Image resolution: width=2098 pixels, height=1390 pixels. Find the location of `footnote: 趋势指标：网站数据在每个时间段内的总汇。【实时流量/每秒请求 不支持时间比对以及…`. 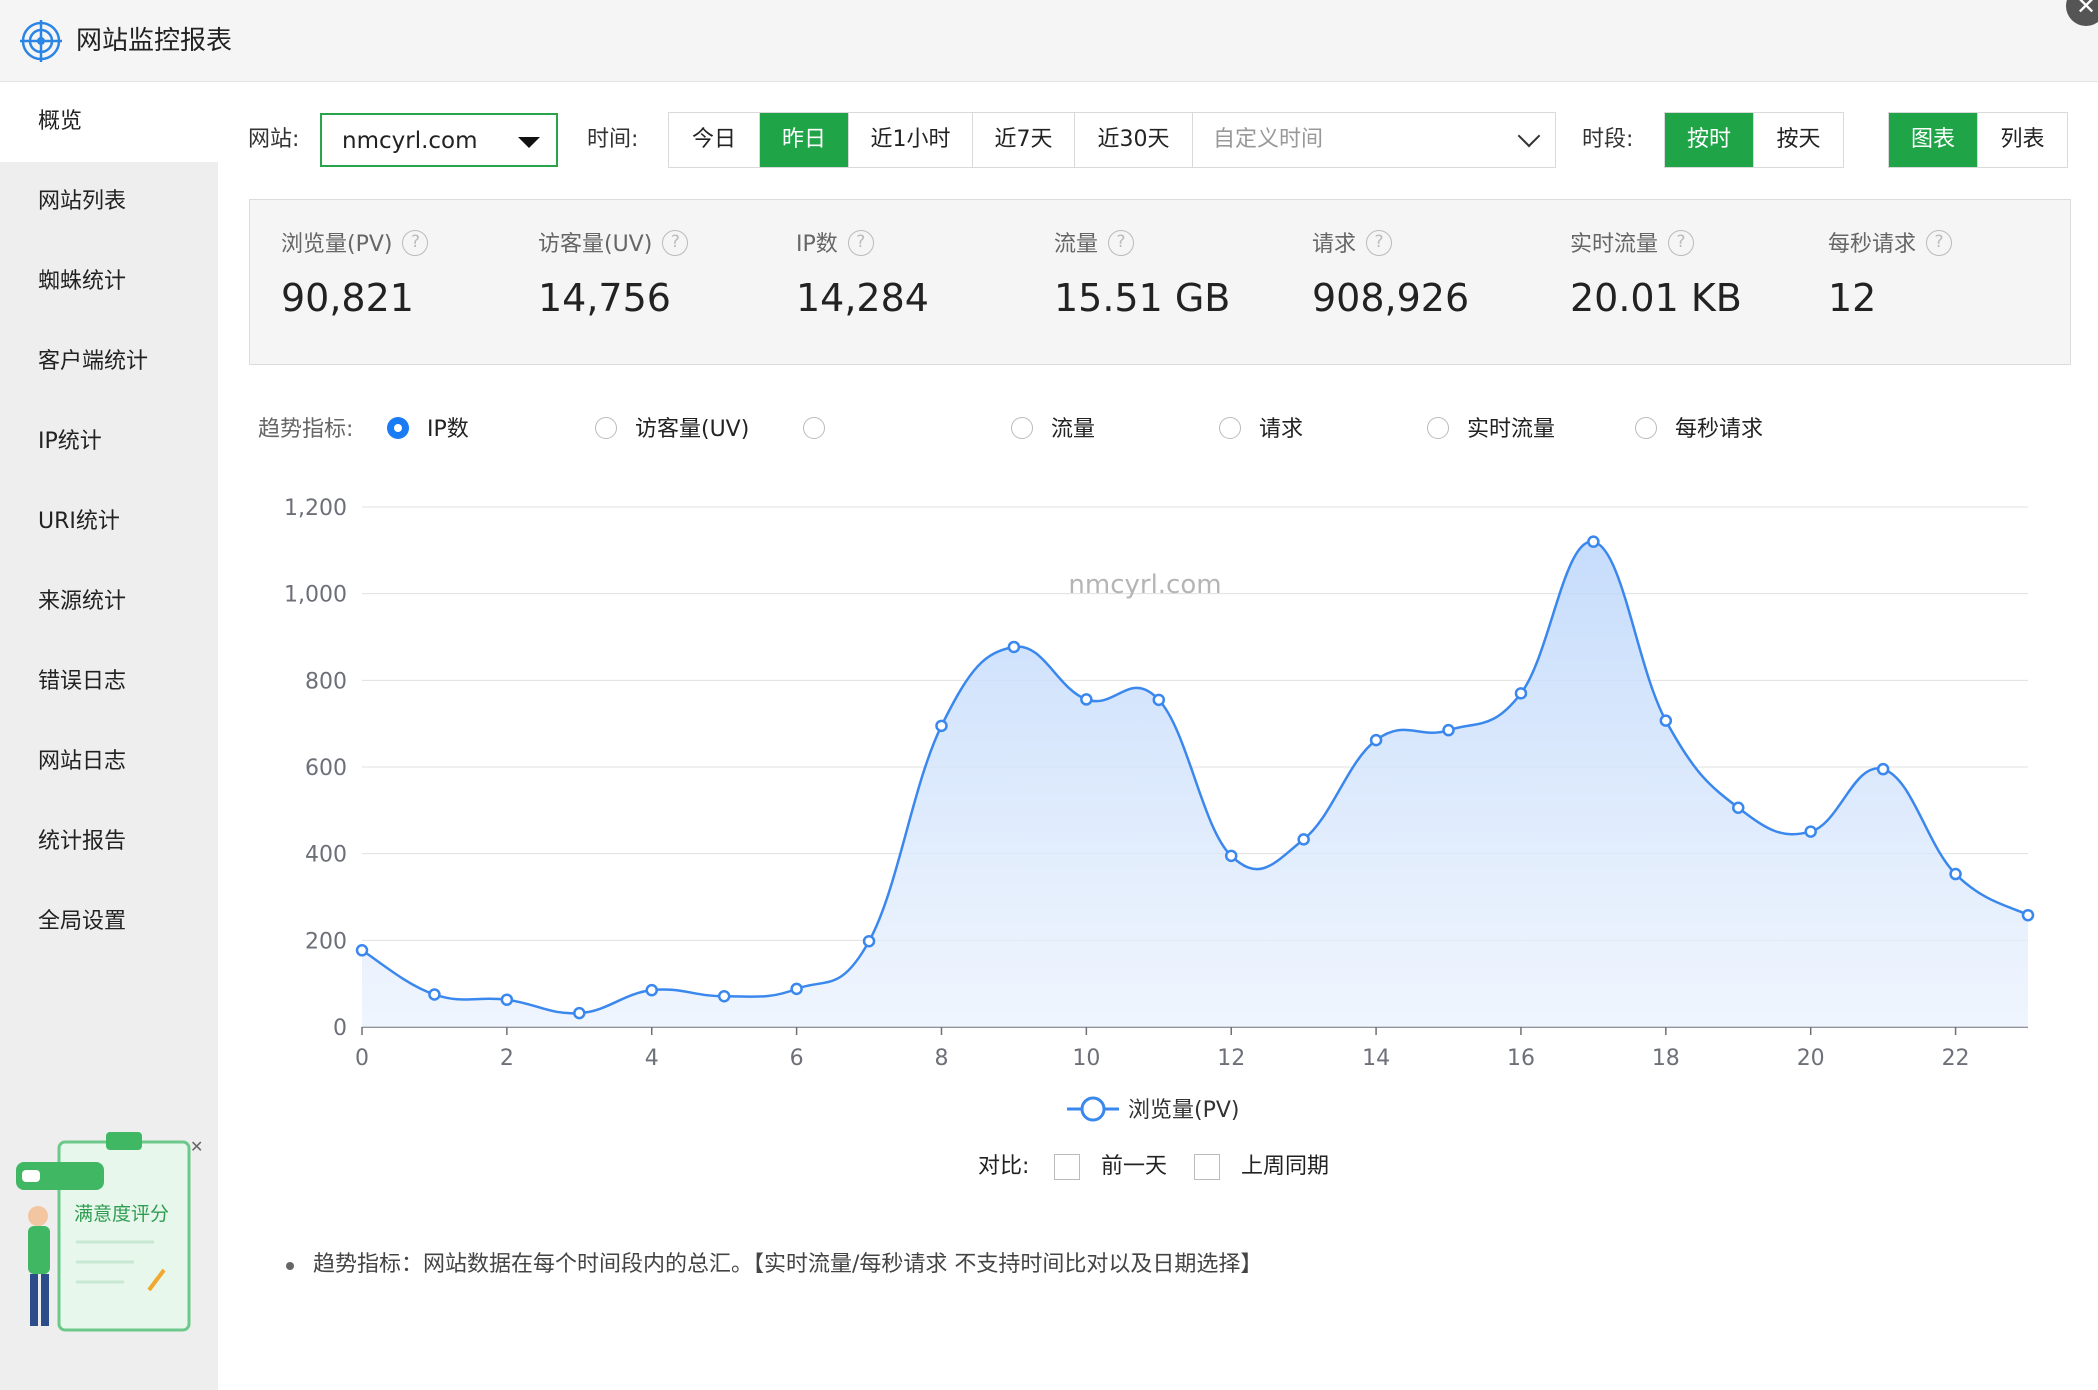

footnote: 趋势指标：网站数据在每个时间段内的总汇。【实时流量/每秒请求 不支持时间比对以及… is located at coordinates (788, 1264).